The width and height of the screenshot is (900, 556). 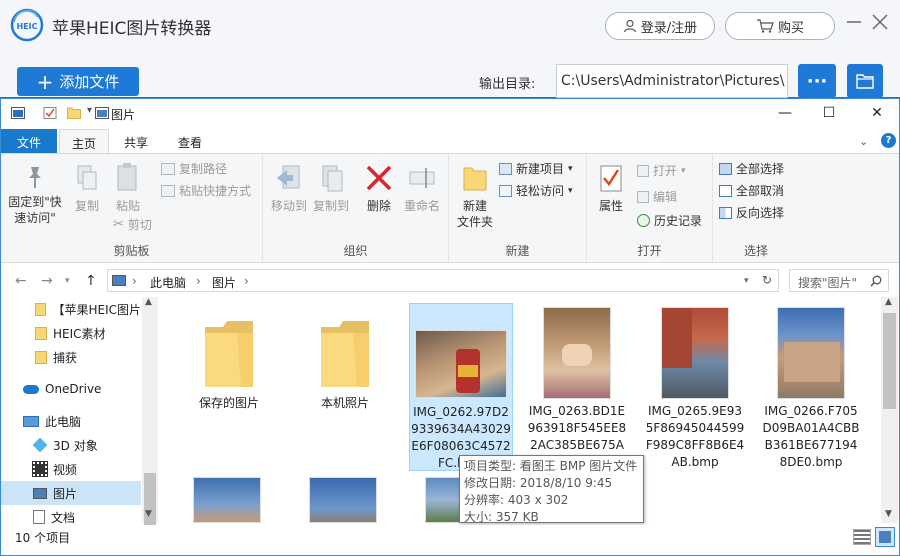 I want to click on nav-item-pictures: 图片, so click(x=71, y=493).